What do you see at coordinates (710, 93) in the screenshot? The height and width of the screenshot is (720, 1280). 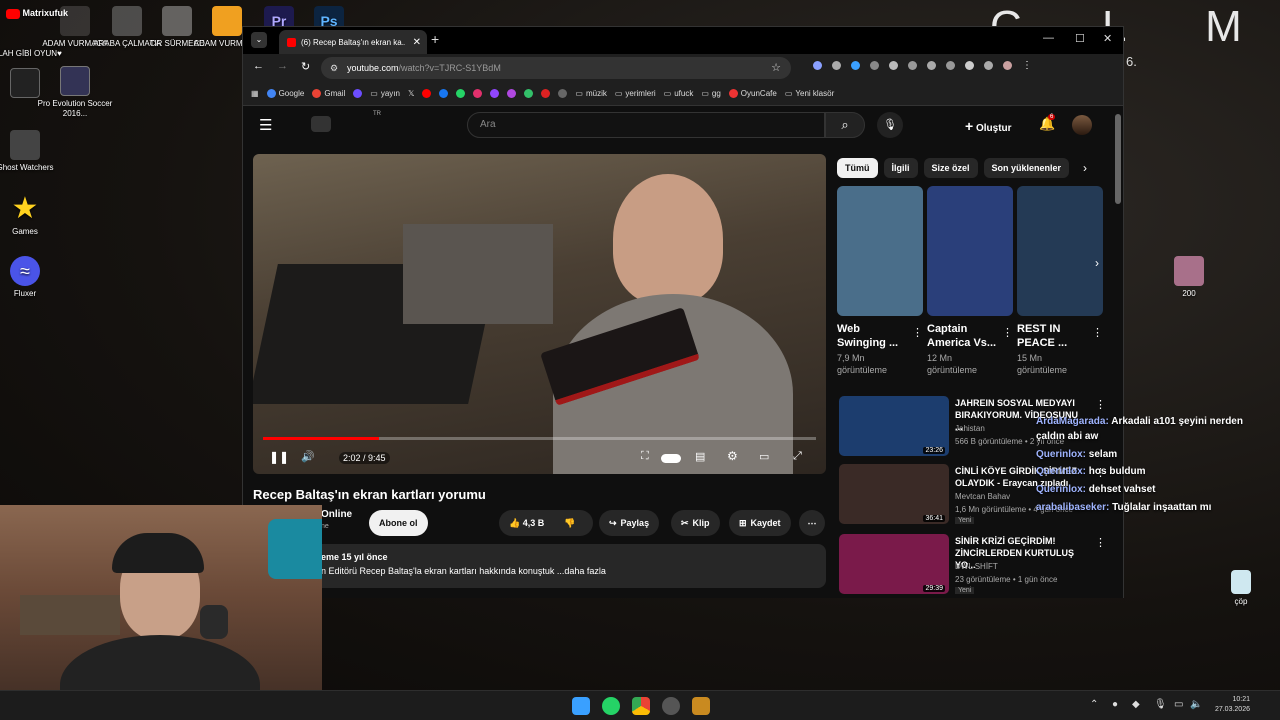 I see `bookmark-folder-gg: ▭ gg` at bounding box center [710, 93].